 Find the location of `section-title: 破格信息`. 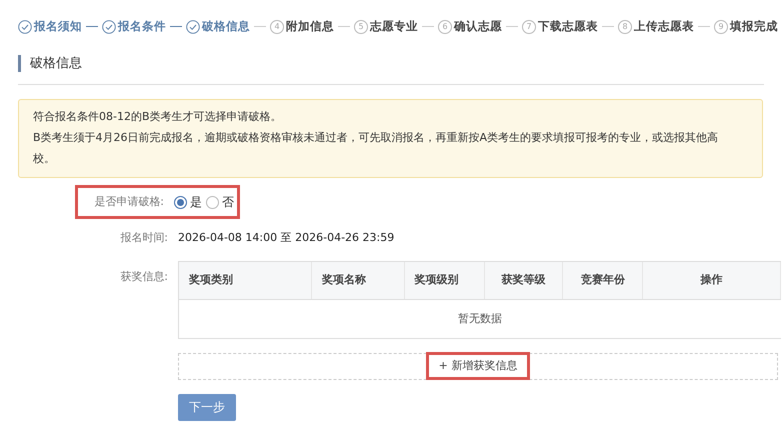

section-title: 破格信息 is located at coordinates (400, 63).